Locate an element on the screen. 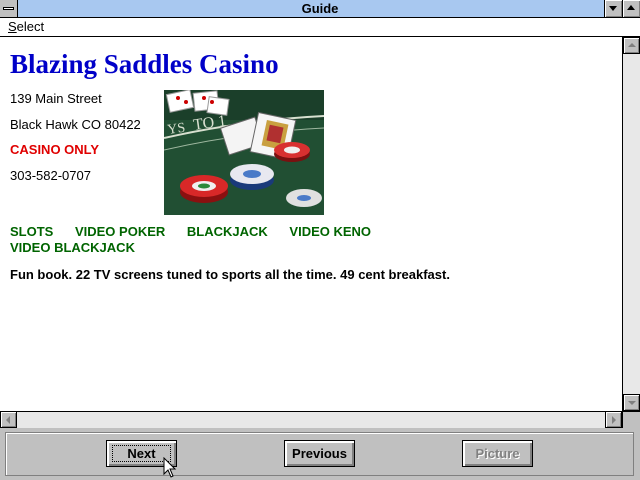  menu-select-accel: S is located at coordinates (12, 26).